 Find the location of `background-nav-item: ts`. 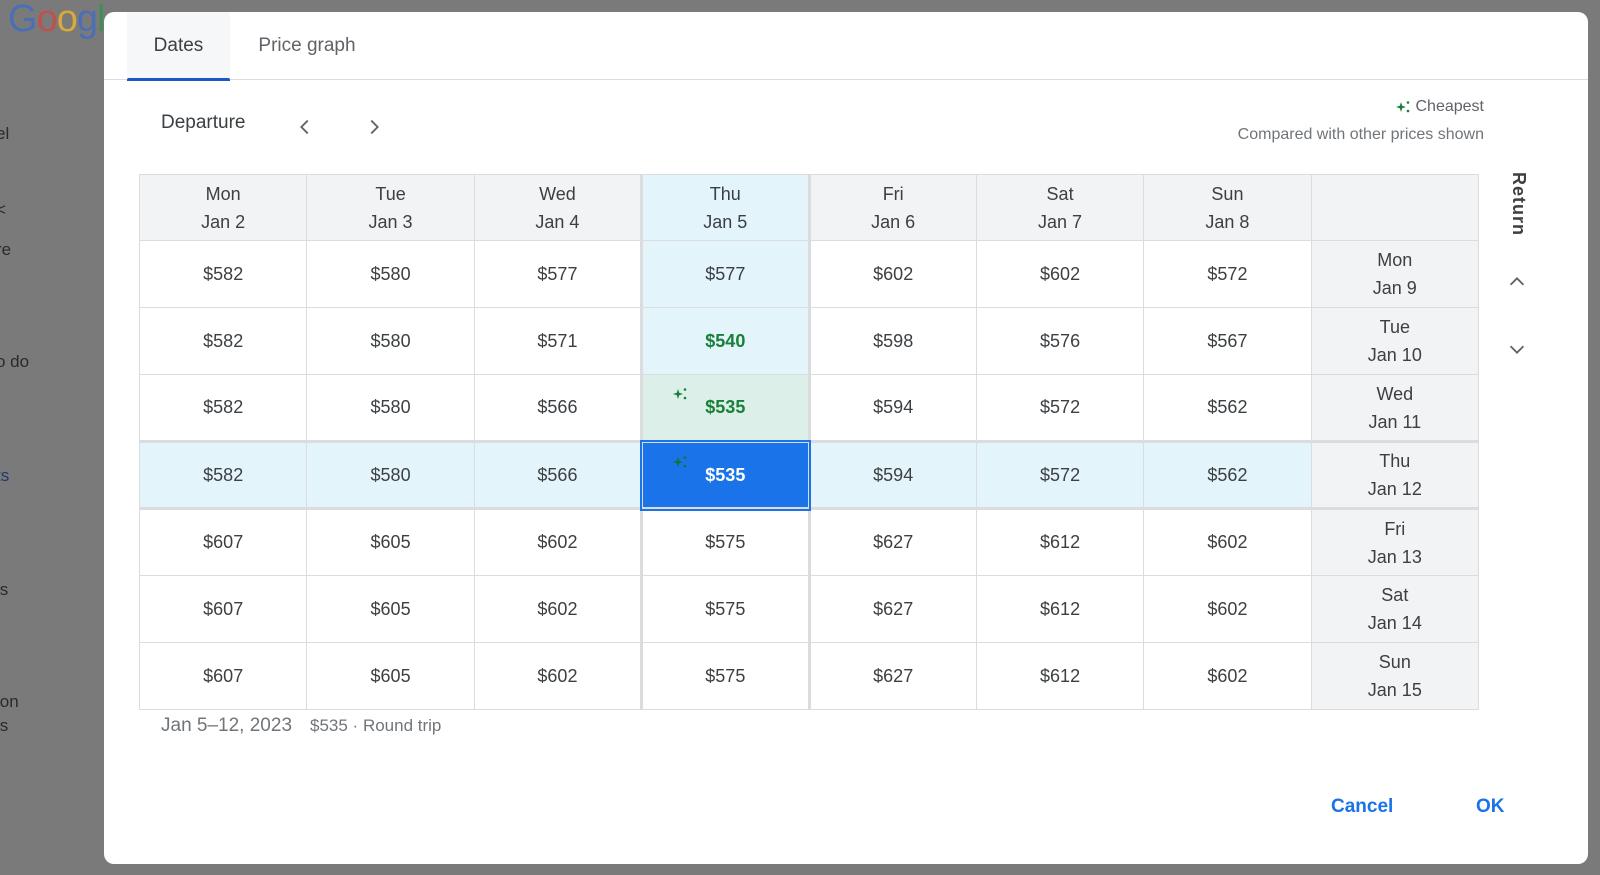

background-nav-item: ts is located at coordinates (5, 475).